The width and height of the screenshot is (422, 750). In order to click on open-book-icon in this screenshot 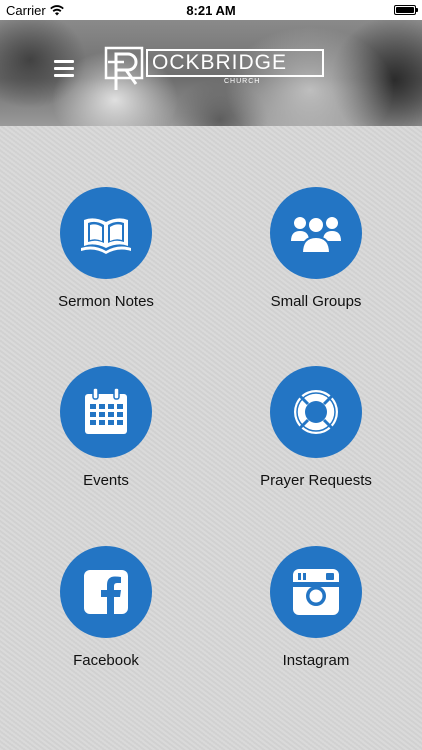, I will do `click(106, 236)`.